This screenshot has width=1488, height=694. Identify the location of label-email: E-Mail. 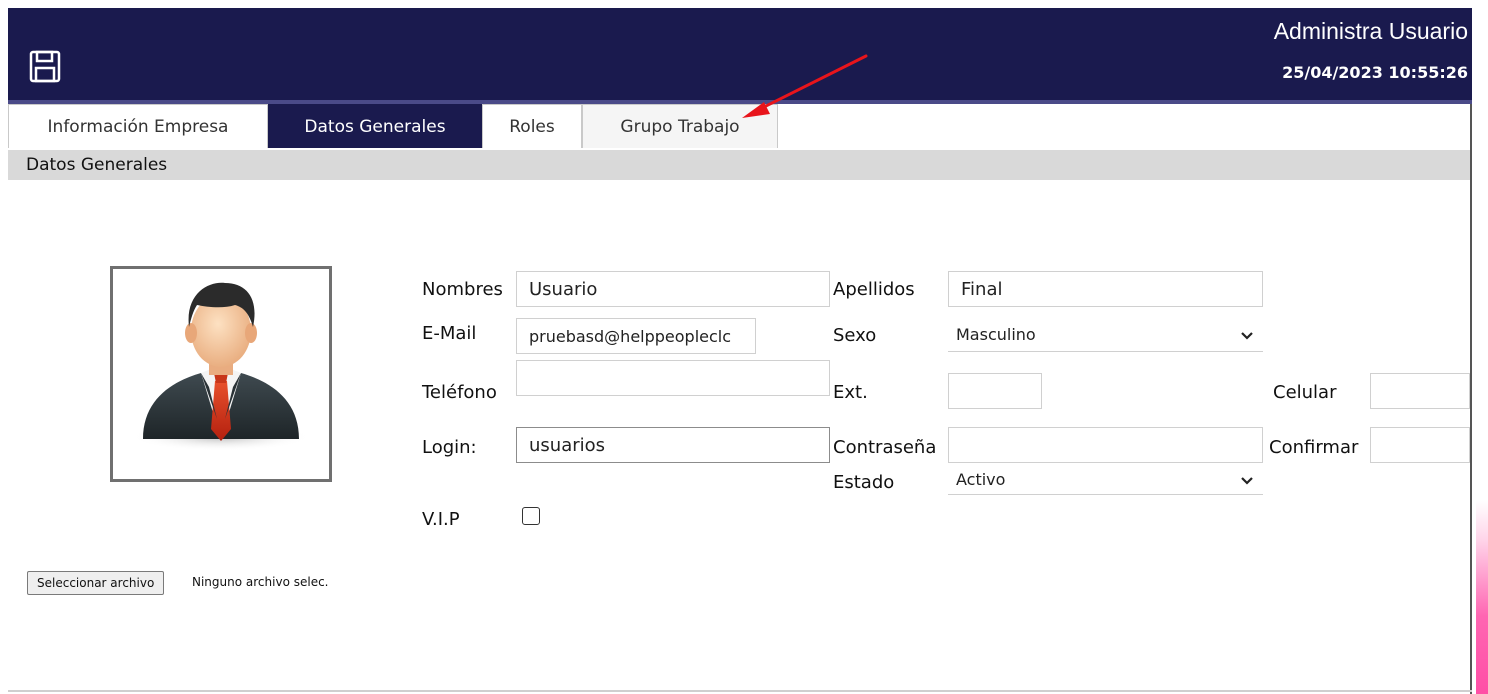
(449, 333).